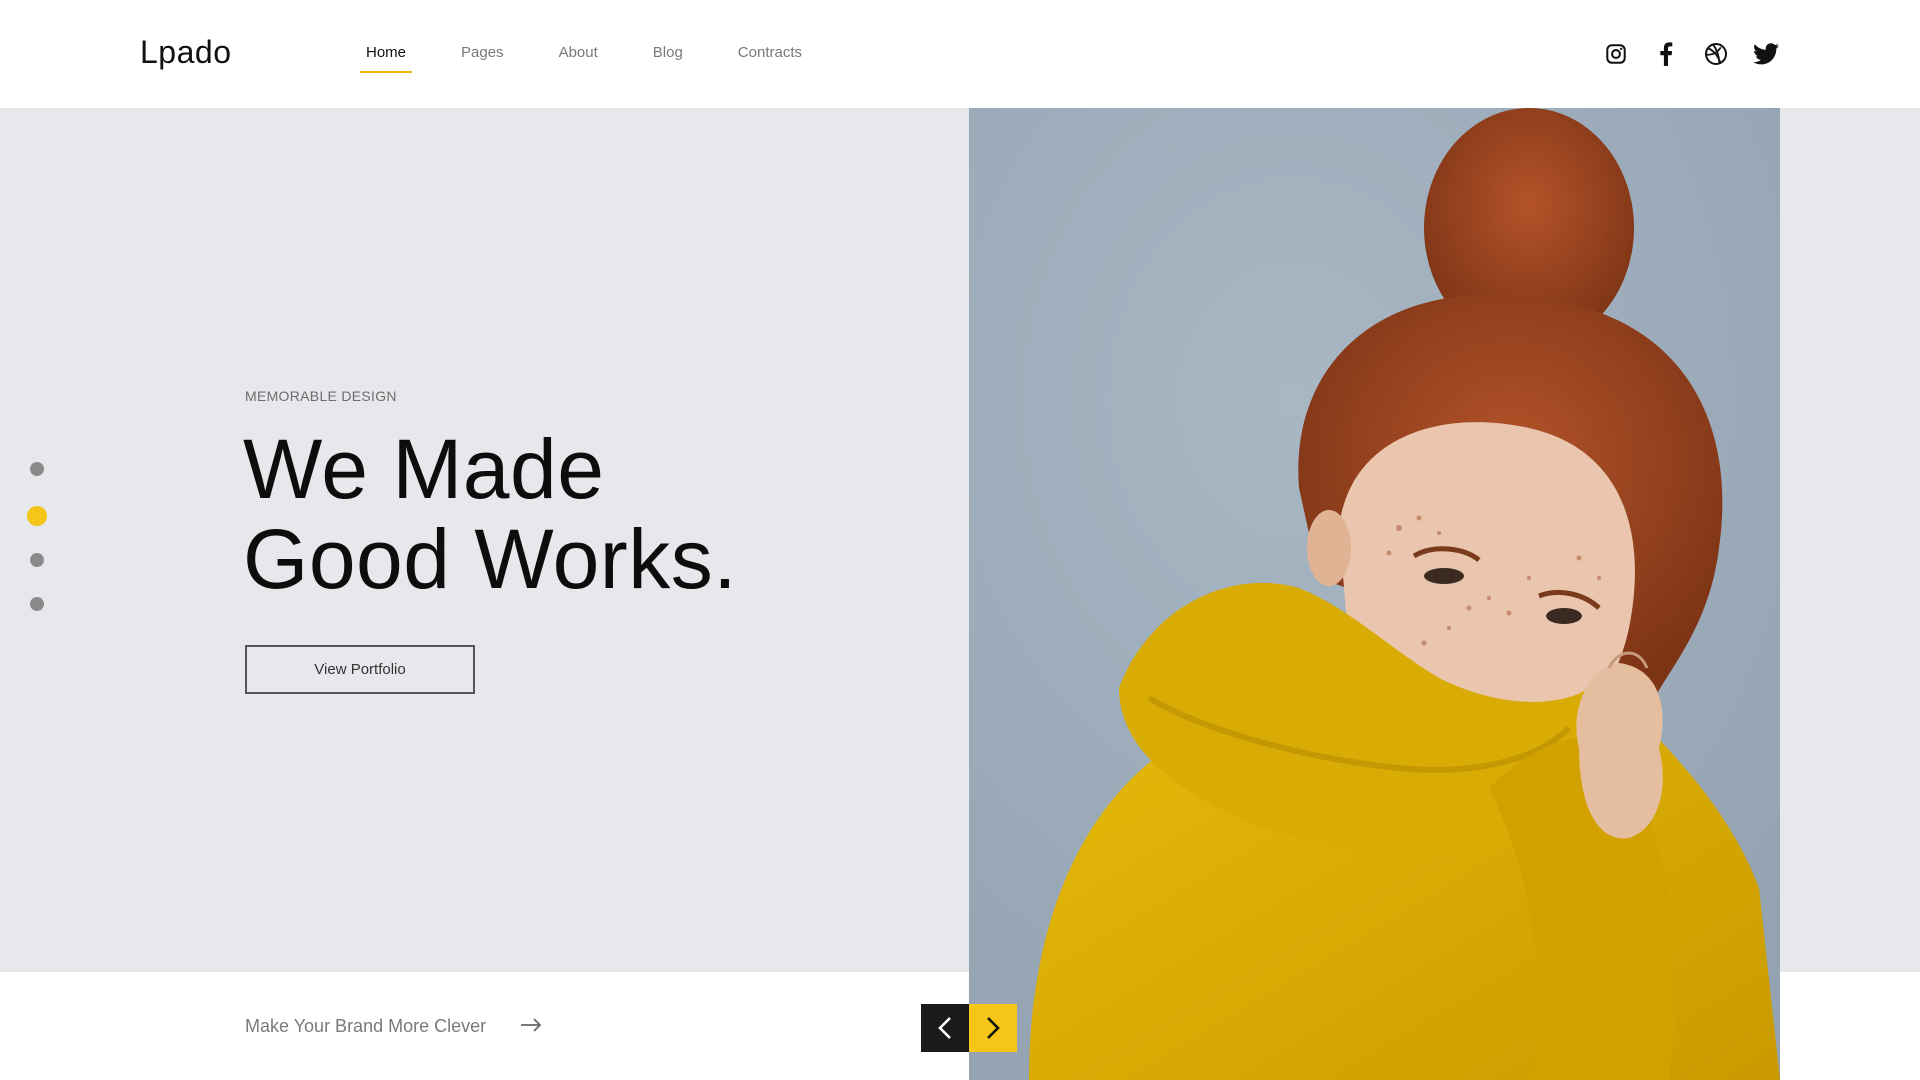 This screenshot has height=1080, width=1920. What do you see at coordinates (578, 52) in the screenshot?
I see `nav-item-about: About` at bounding box center [578, 52].